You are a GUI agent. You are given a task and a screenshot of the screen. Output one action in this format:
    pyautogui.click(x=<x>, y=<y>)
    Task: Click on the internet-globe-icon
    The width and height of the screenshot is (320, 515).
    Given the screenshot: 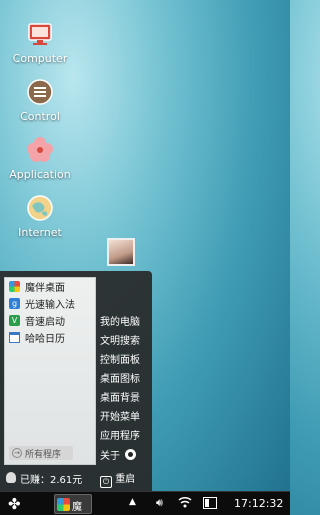 What is the action you would take?
    pyautogui.click(x=40, y=208)
    